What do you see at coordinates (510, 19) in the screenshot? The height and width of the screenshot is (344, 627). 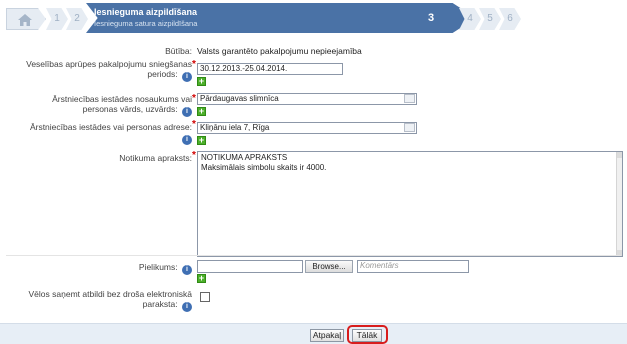 I see `wizard-step-6: 6` at bounding box center [510, 19].